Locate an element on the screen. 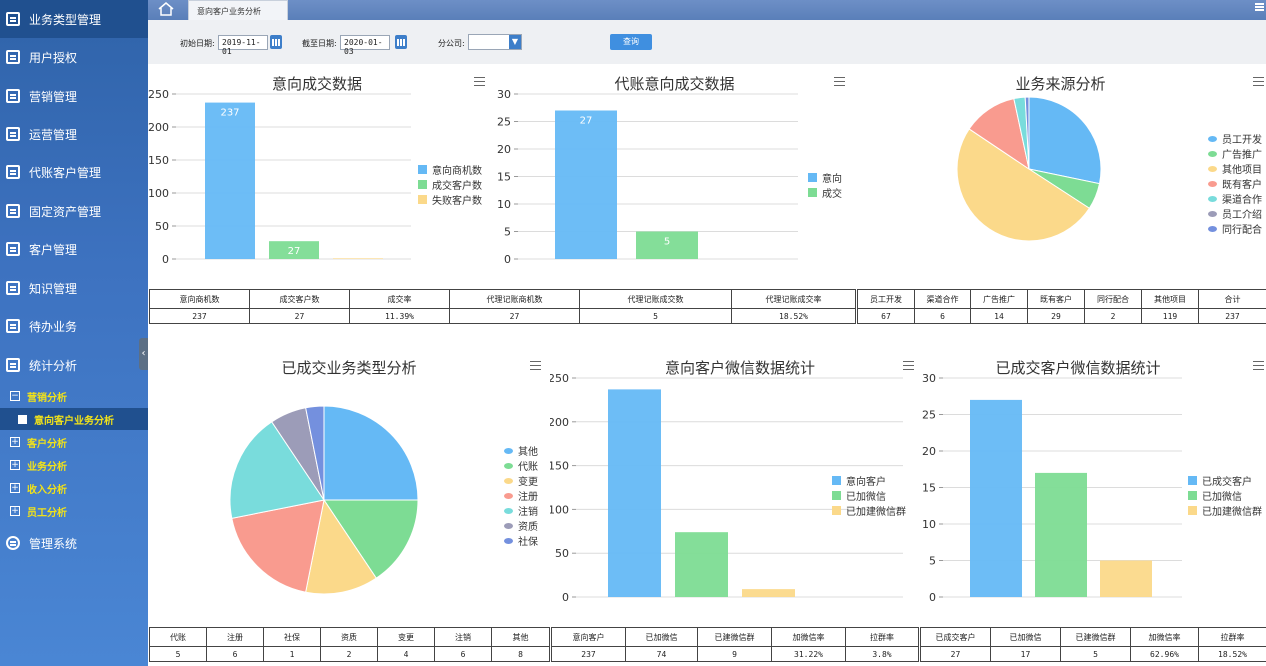 The height and width of the screenshot is (666, 1266). table-header: 社保 is located at coordinates (292, 637).